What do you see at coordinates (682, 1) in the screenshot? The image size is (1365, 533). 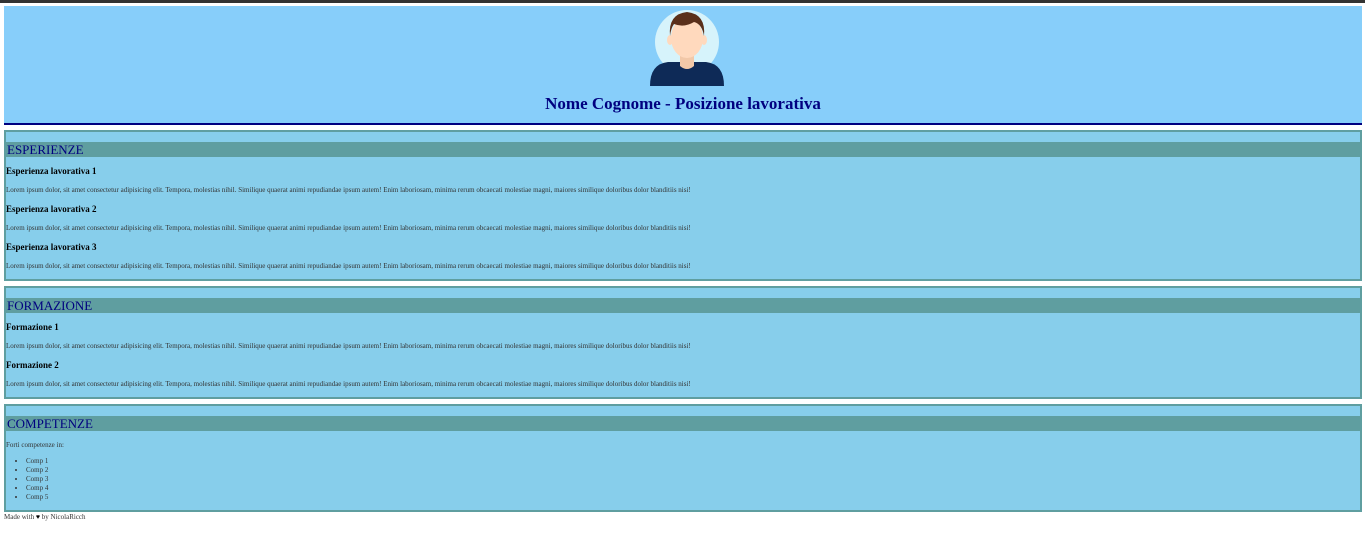 I see `top-bar` at bounding box center [682, 1].